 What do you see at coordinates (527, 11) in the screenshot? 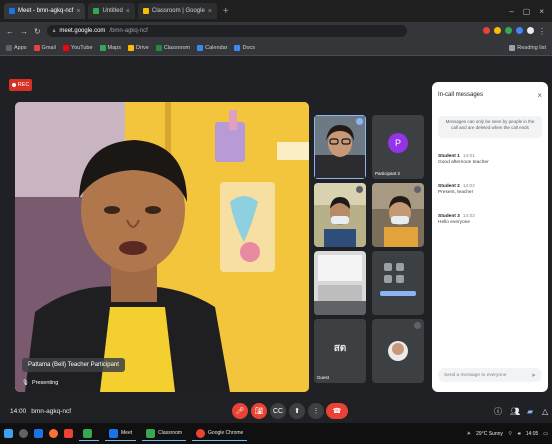
I see `maximize-icon: ▢` at bounding box center [527, 11].